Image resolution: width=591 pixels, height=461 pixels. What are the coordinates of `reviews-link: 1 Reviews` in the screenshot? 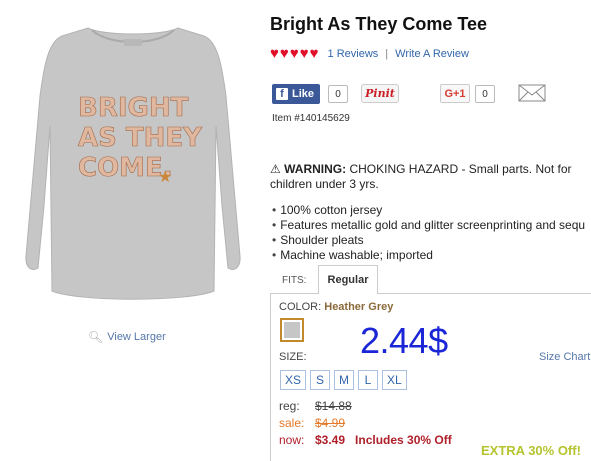 It's located at (353, 54).